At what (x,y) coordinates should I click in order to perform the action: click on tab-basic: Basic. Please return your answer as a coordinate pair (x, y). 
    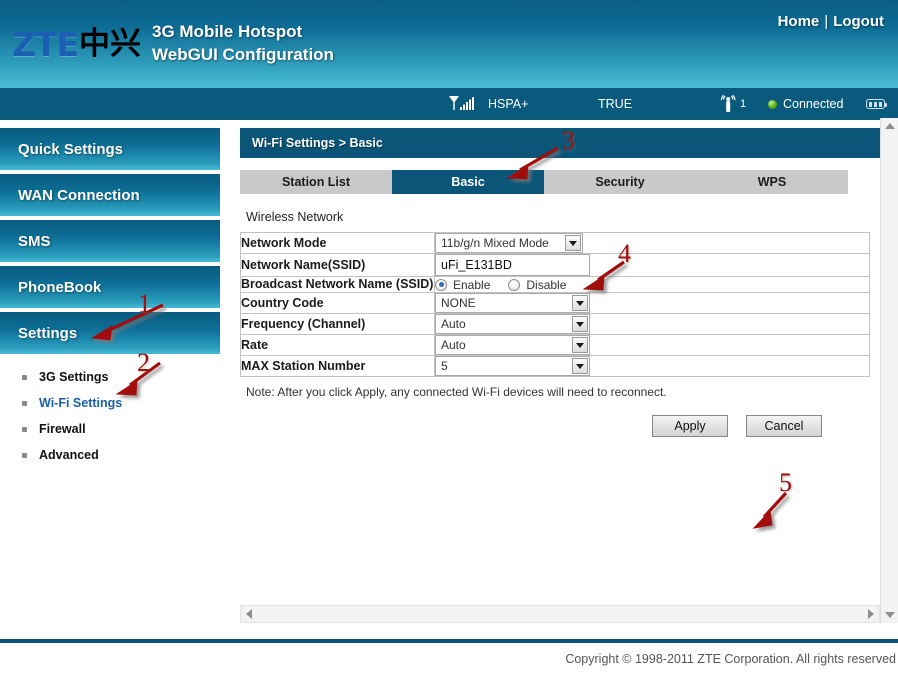
    Looking at the image, I should click on (468, 182).